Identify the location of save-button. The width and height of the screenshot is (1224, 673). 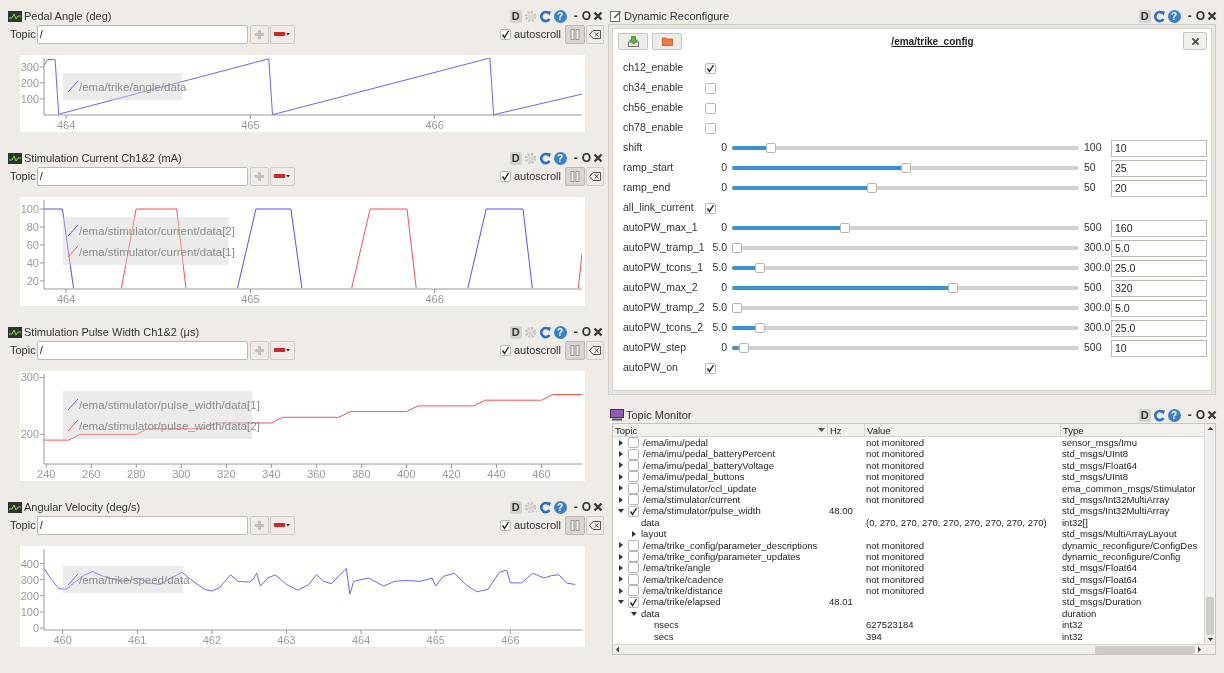
(633, 41).